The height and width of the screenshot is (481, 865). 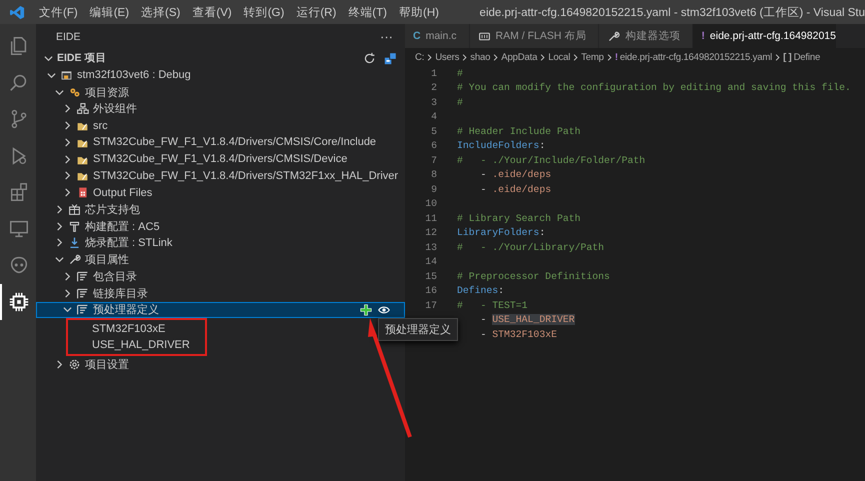 What do you see at coordinates (74, 364) in the screenshot?
I see `gear-icon` at bounding box center [74, 364].